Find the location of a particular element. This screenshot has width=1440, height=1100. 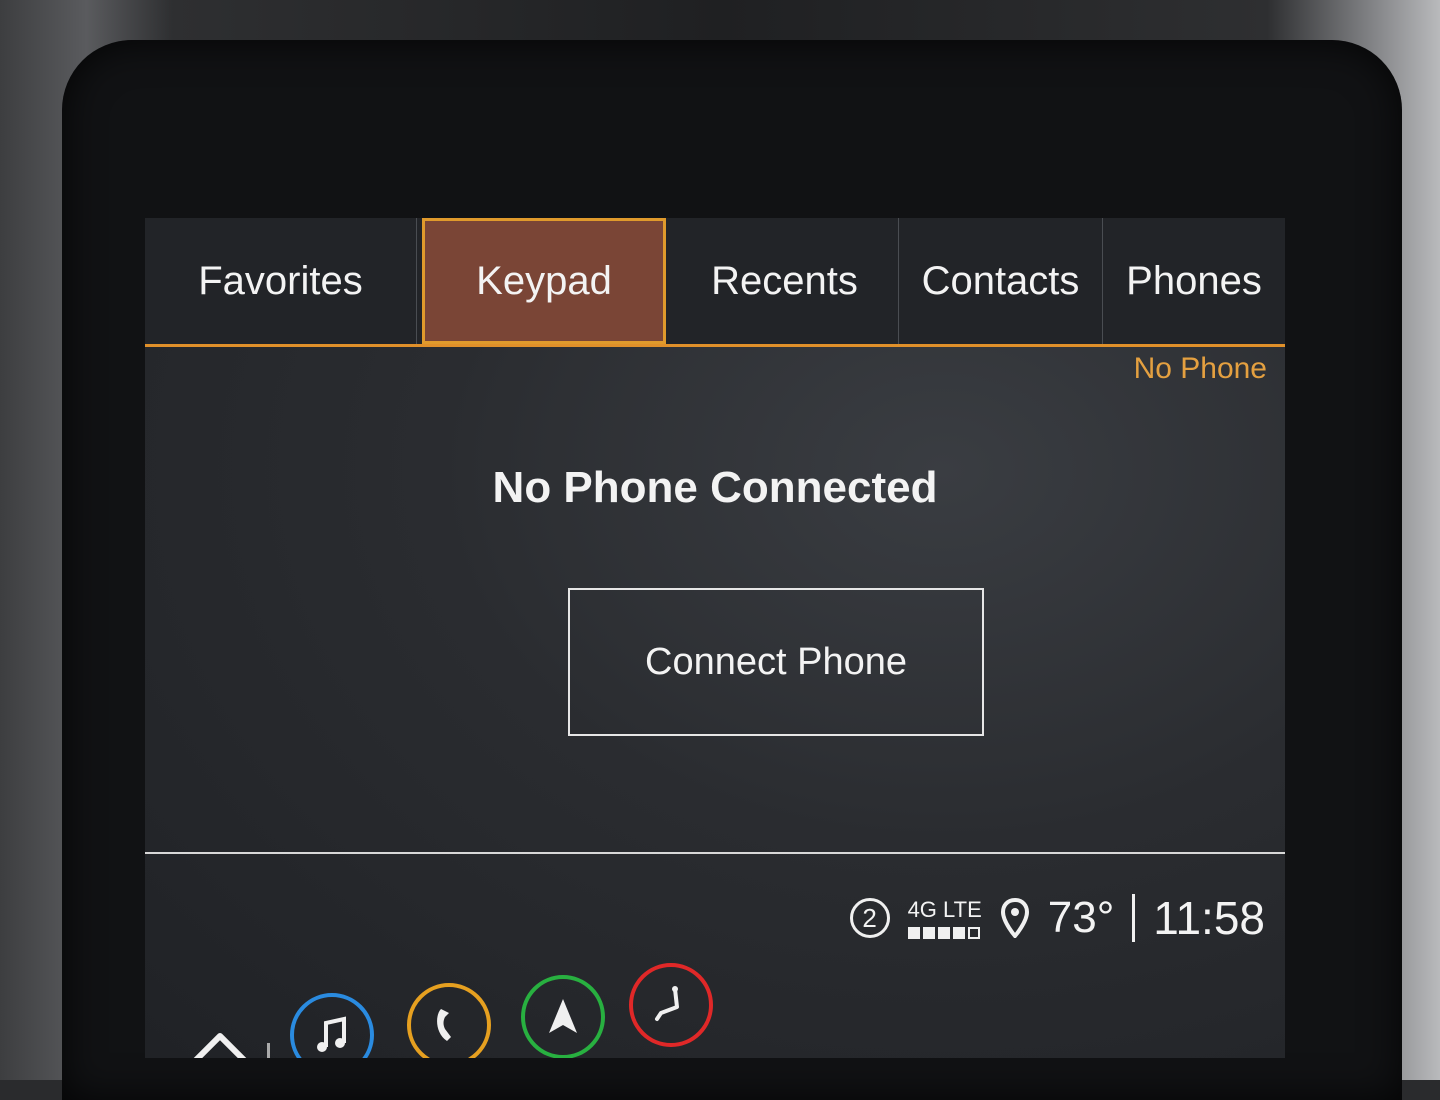

tab-recents: Recents is located at coordinates (785, 281).